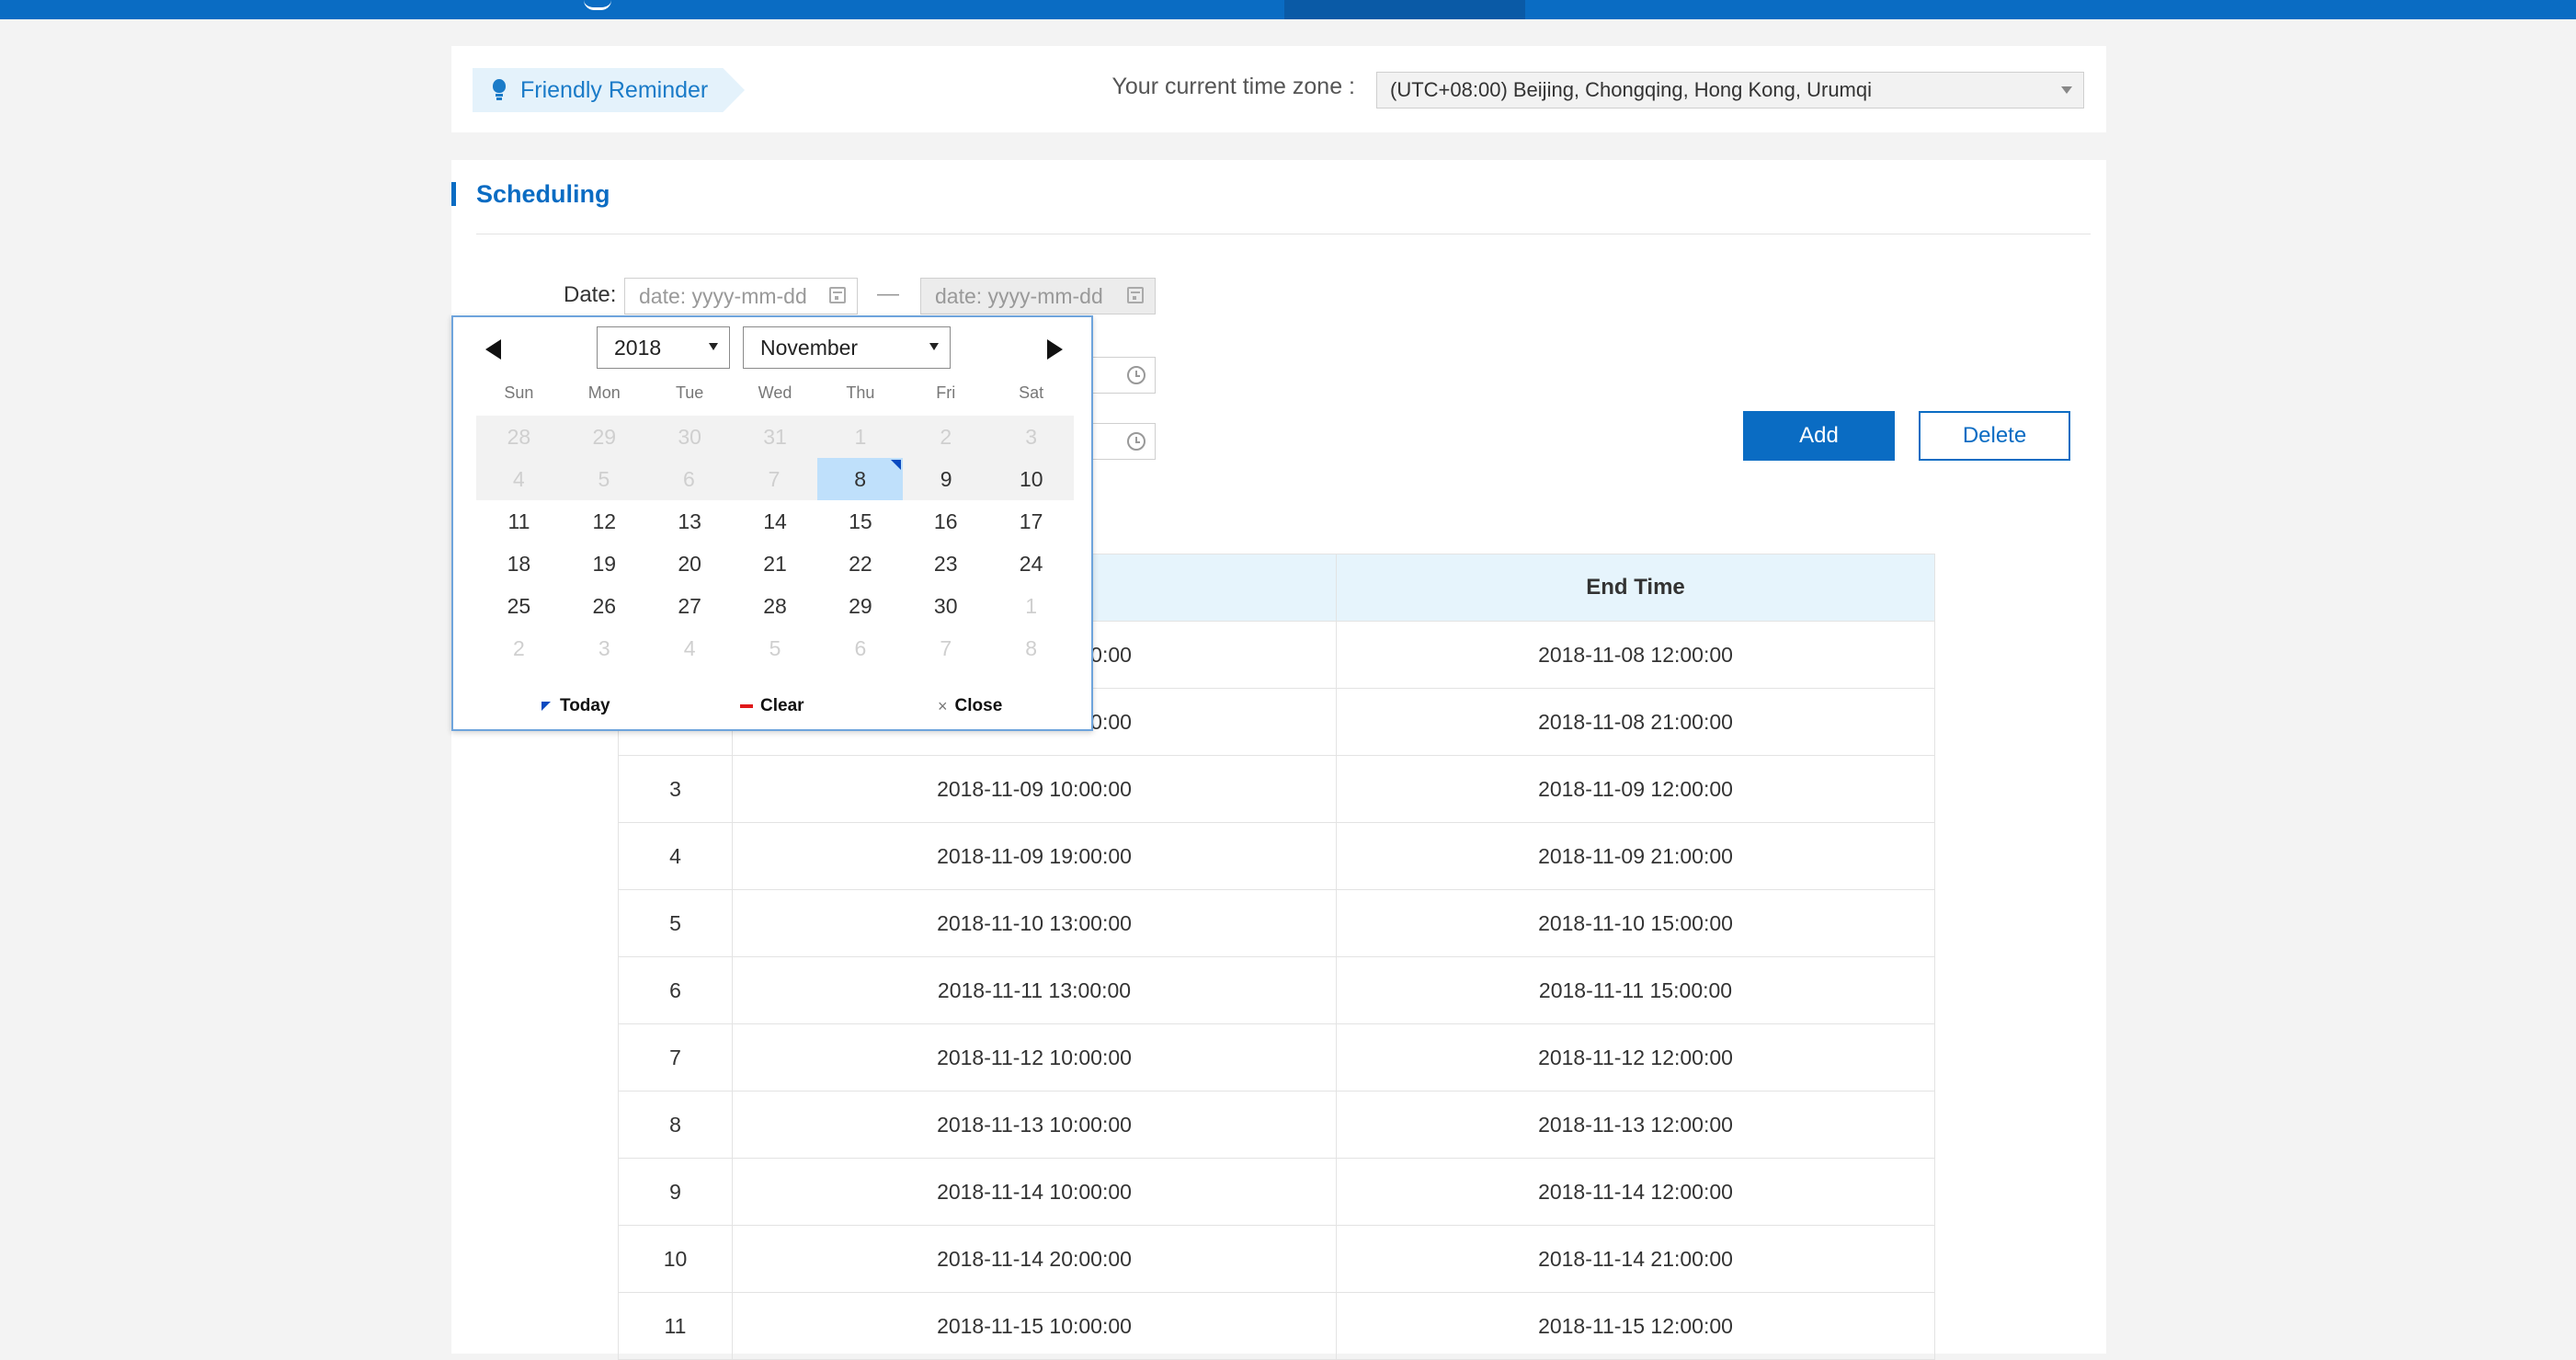 This screenshot has height=1360, width=2576. I want to click on calendar-day: 5, so click(604, 478).